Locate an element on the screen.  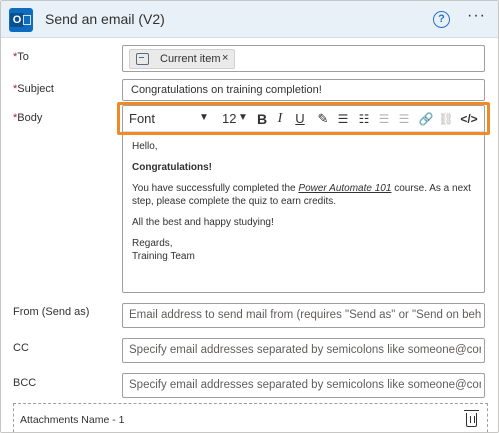
outlook-icon: O is located at coordinates (21, 20).